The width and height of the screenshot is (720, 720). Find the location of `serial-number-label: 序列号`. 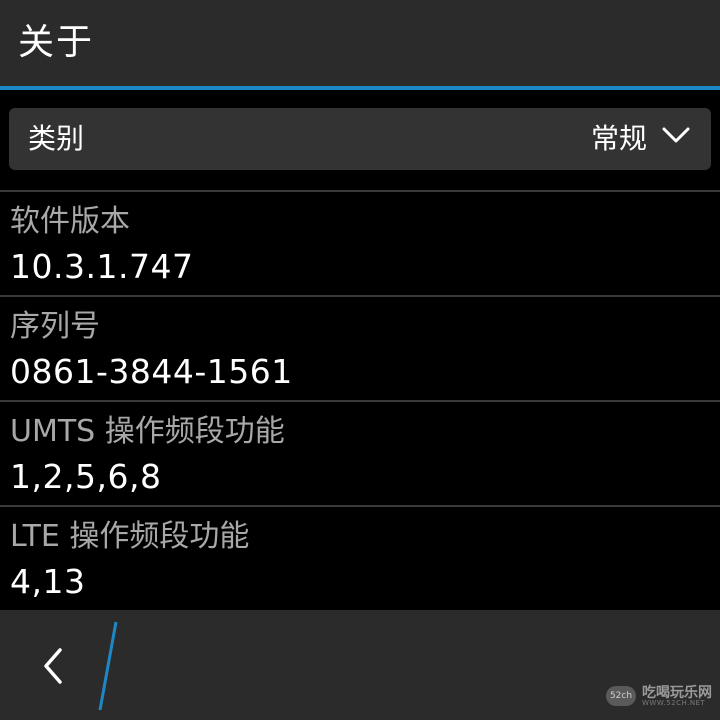

serial-number-label: 序列号 is located at coordinates (55, 326).